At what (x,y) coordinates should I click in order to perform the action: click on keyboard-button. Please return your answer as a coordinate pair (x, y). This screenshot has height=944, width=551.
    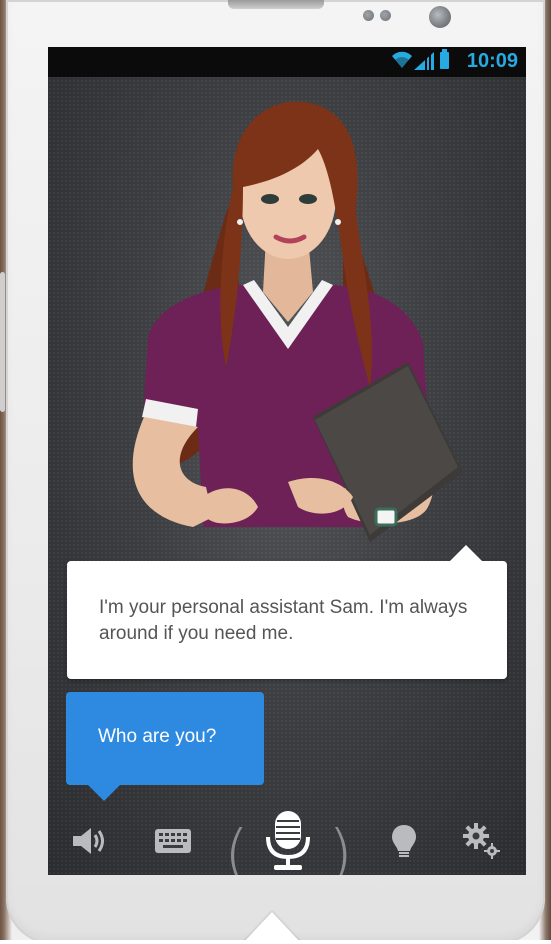
    Looking at the image, I should click on (173, 841).